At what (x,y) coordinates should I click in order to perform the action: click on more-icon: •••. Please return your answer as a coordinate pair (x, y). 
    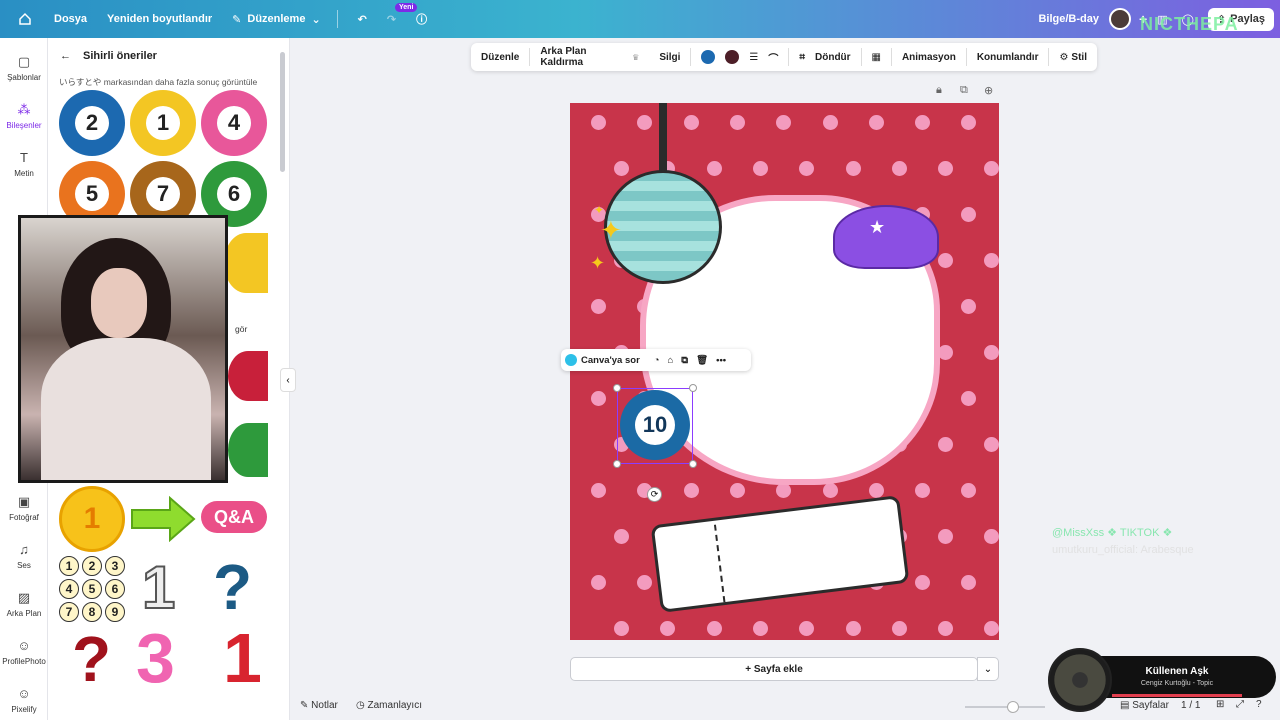
    Looking at the image, I should click on (721, 360).